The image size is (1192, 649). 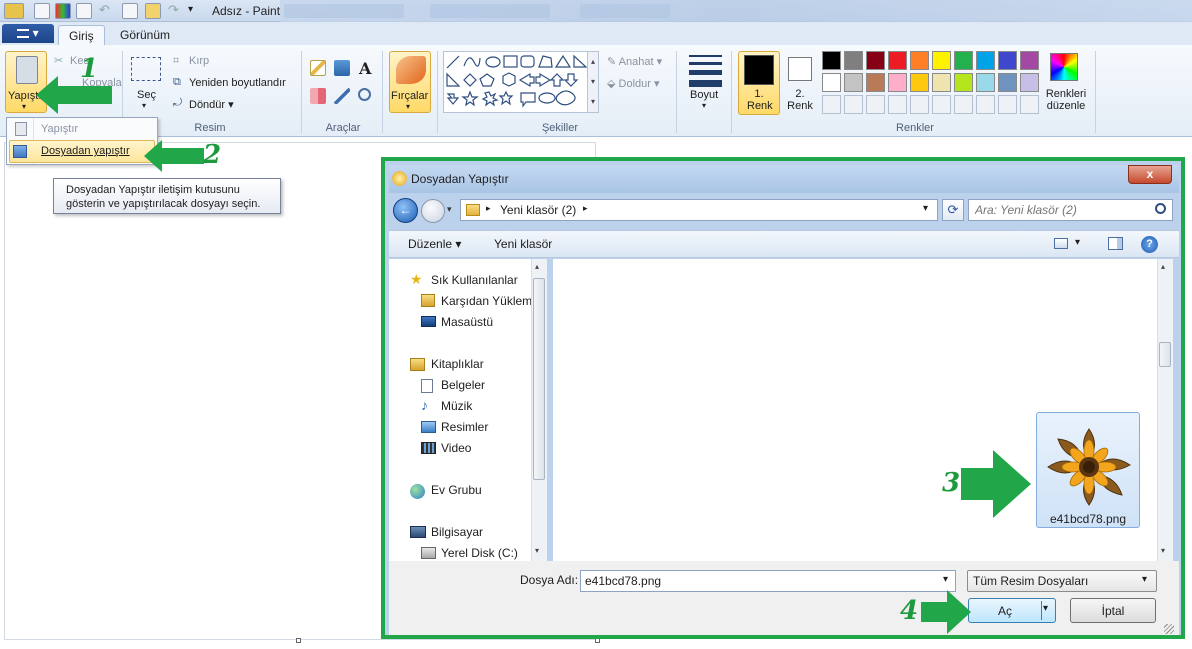 What do you see at coordinates (800, 69) in the screenshot?
I see `color2-swatch` at bounding box center [800, 69].